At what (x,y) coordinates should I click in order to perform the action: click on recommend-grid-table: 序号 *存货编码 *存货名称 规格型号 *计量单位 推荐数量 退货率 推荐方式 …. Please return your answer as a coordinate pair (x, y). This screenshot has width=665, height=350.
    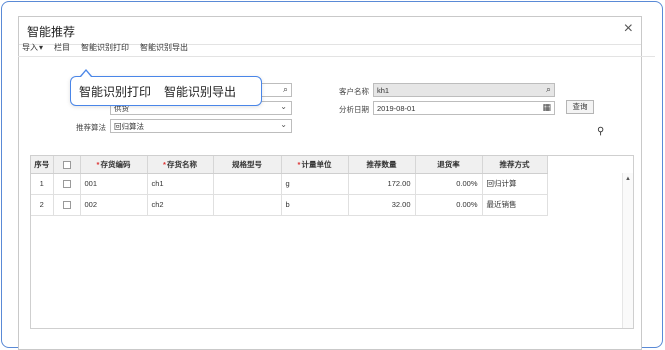
    Looking at the image, I should click on (289, 186).